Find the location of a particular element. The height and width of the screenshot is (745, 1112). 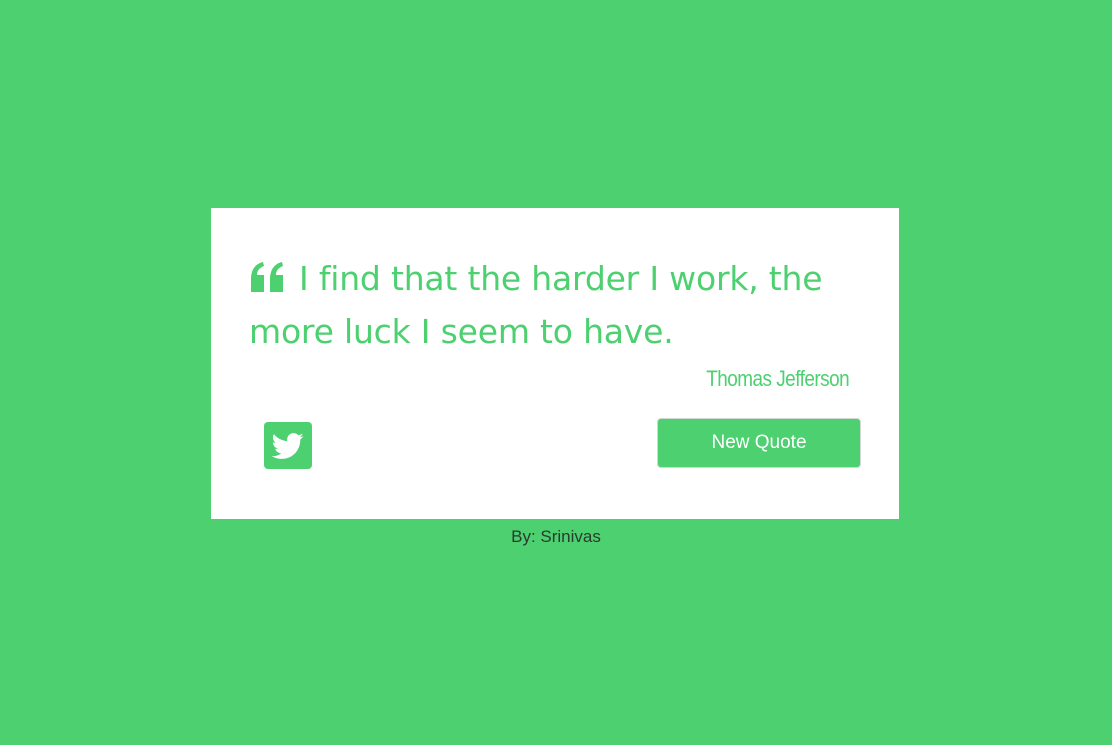

twitter-icon is located at coordinates (288, 446).